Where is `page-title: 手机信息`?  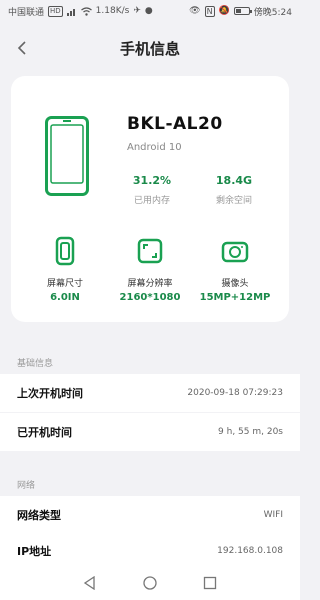 page-title: 手机信息 is located at coordinates (149, 48).